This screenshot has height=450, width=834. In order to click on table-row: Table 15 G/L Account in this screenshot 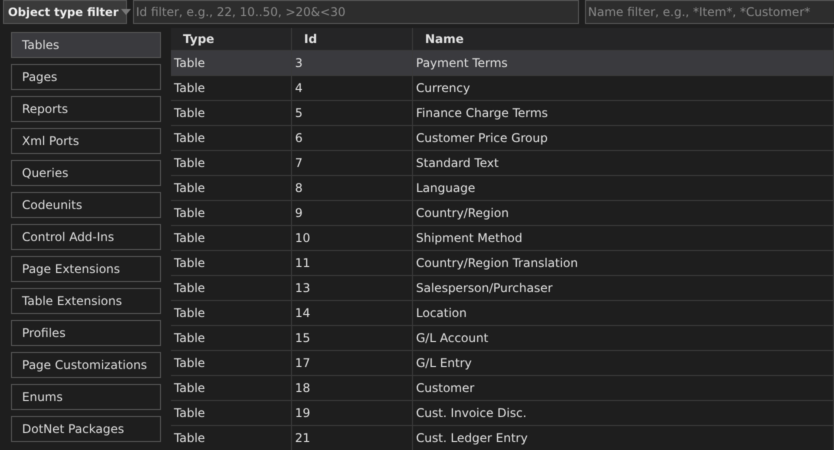, I will do `click(502, 338)`.